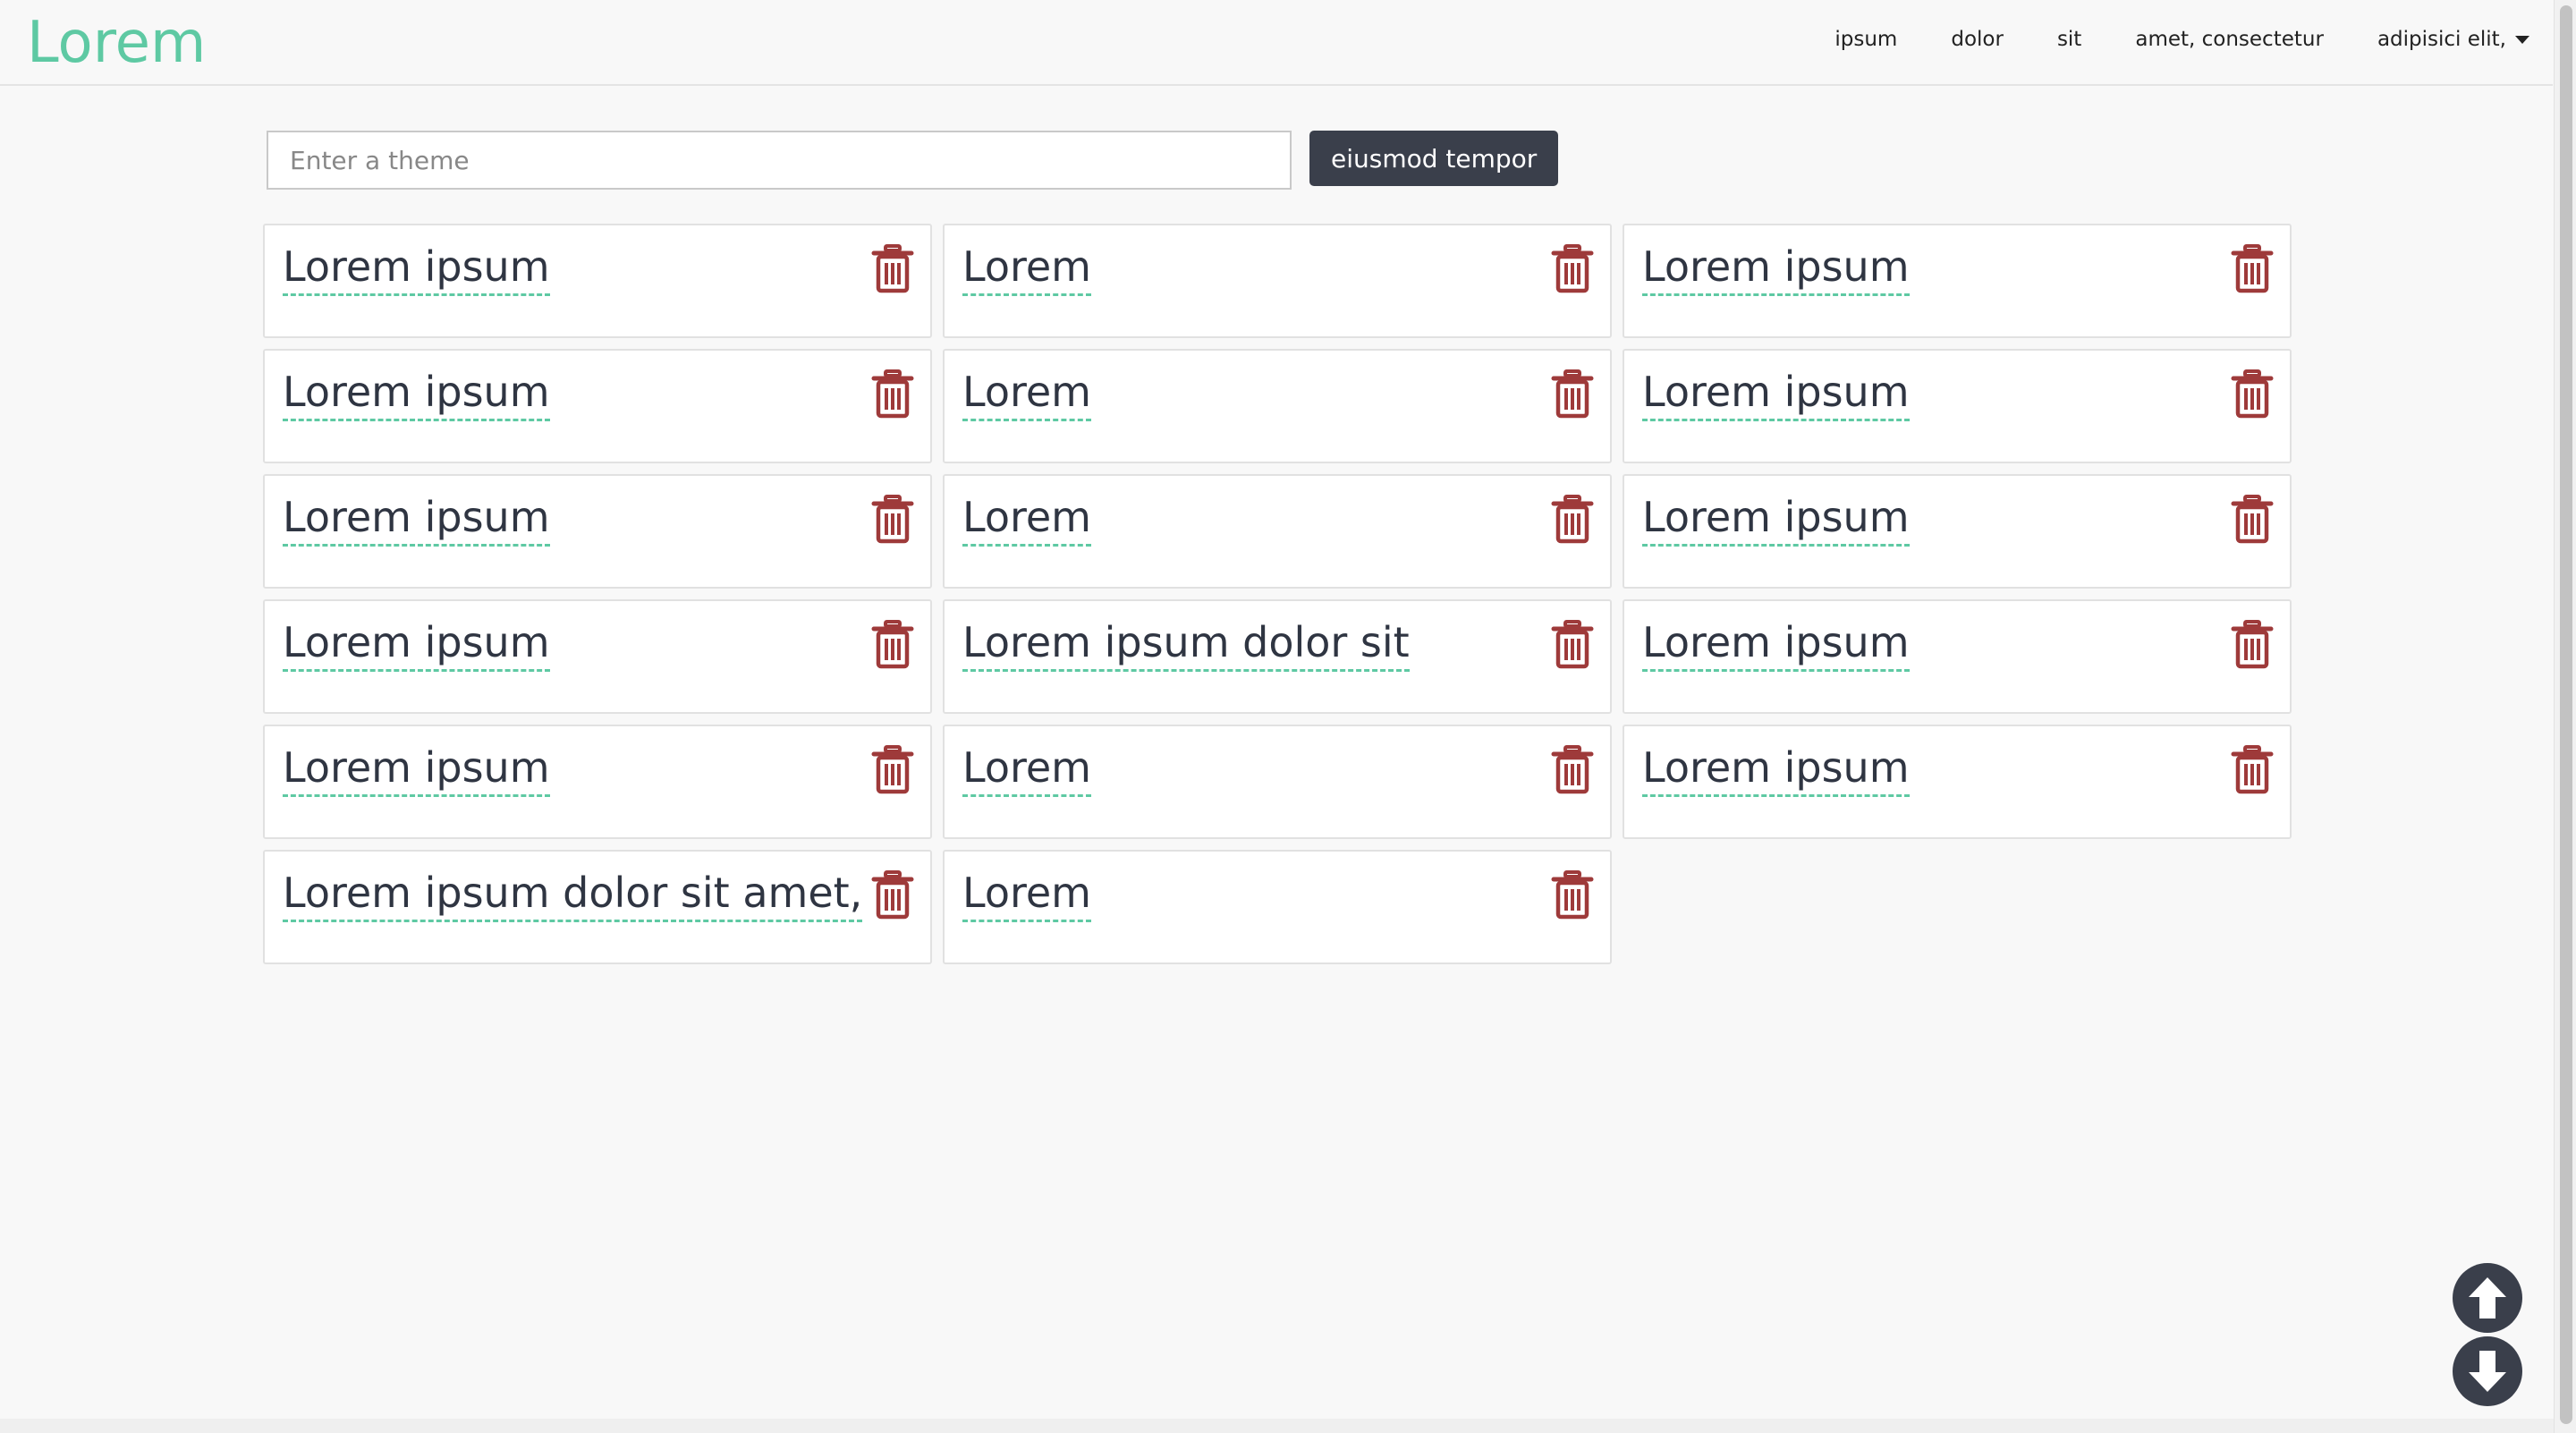 Image resolution: width=2576 pixels, height=1433 pixels. I want to click on nav-item-4: amet, consectetur, so click(2229, 39).